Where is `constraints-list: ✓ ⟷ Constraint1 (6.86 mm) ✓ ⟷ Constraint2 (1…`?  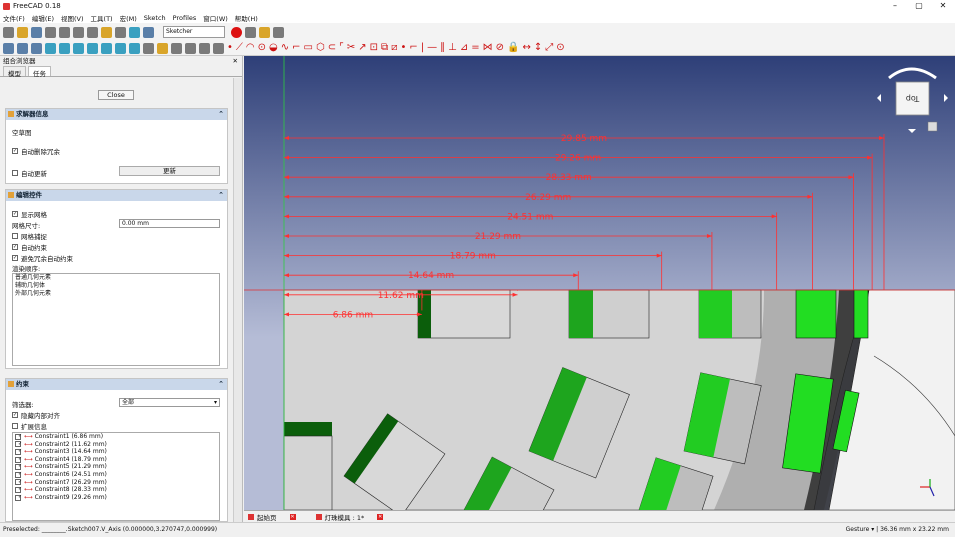
constraints-list: ✓ ⟷ Constraint1 (6.86 mm) ✓ ⟷ Constraint2 (1… is located at coordinates (116, 476).